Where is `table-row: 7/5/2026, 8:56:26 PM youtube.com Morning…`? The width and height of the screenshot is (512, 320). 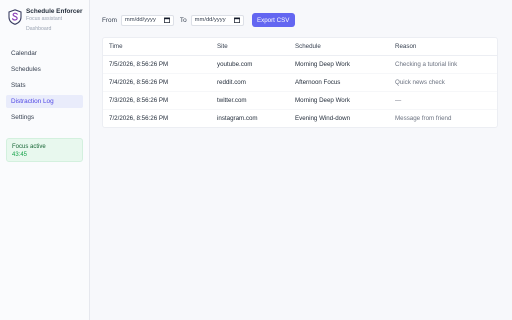 table-row: 7/5/2026, 8:56:26 PM youtube.com Morning… is located at coordinates (300, 64).